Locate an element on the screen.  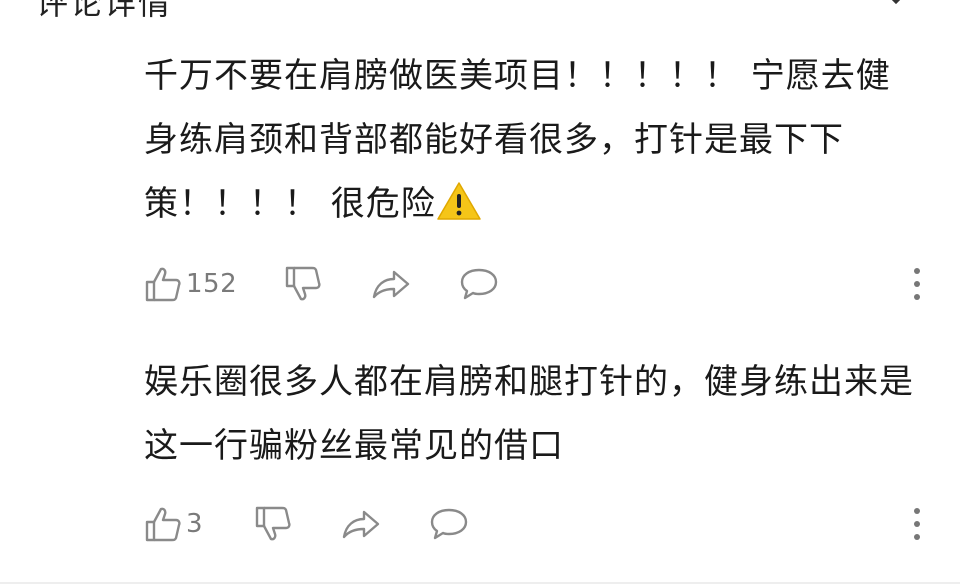
header-title: 评论详情 is located at coordinates (104, 11).